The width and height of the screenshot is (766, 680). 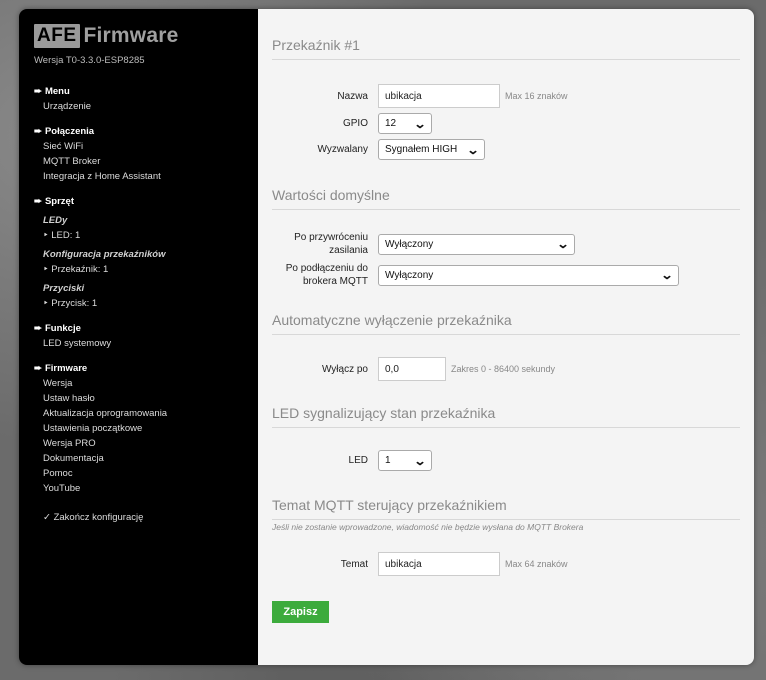 What do you see at coordinates (146, 488) in the screenshot?
I see `sidebar-item-youtube: YouTube` at bounding box center [146, 488].